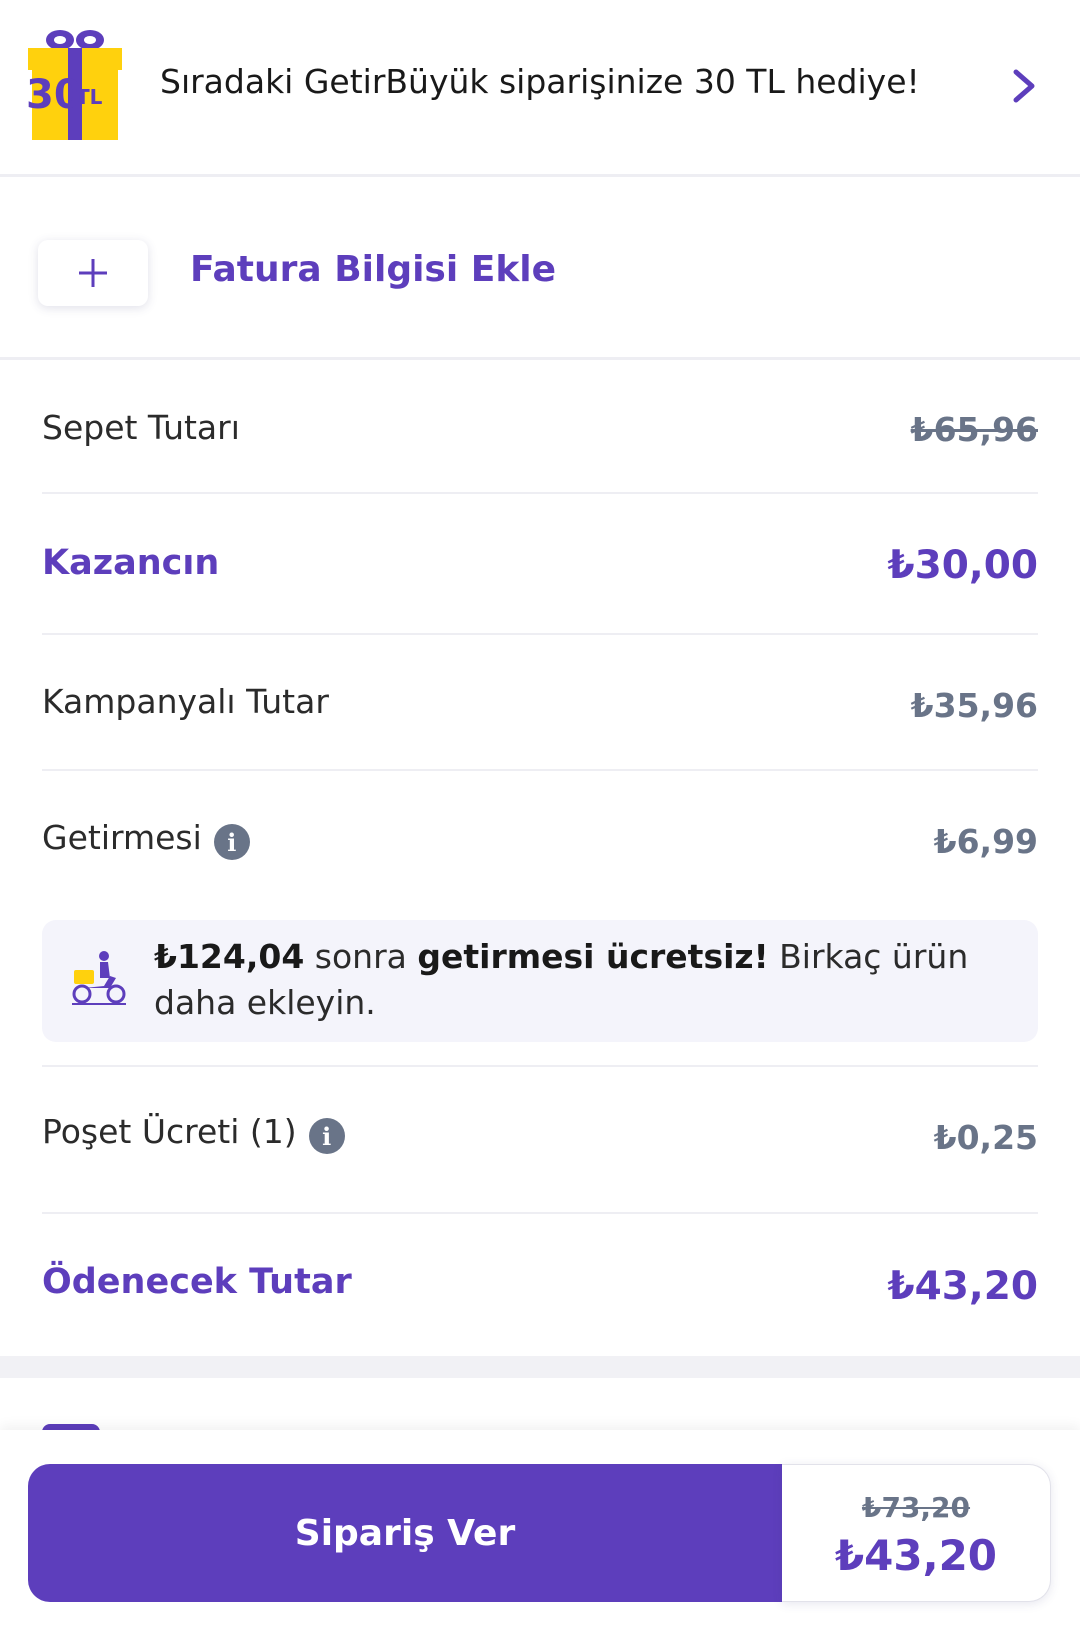 Image resolution: width=1080 pixels, height=1634 pixels. What do you see at coordinates (1025, 86) in the screenshot?
I see `chevron-right-icon` at bounding box center [1025, 86].